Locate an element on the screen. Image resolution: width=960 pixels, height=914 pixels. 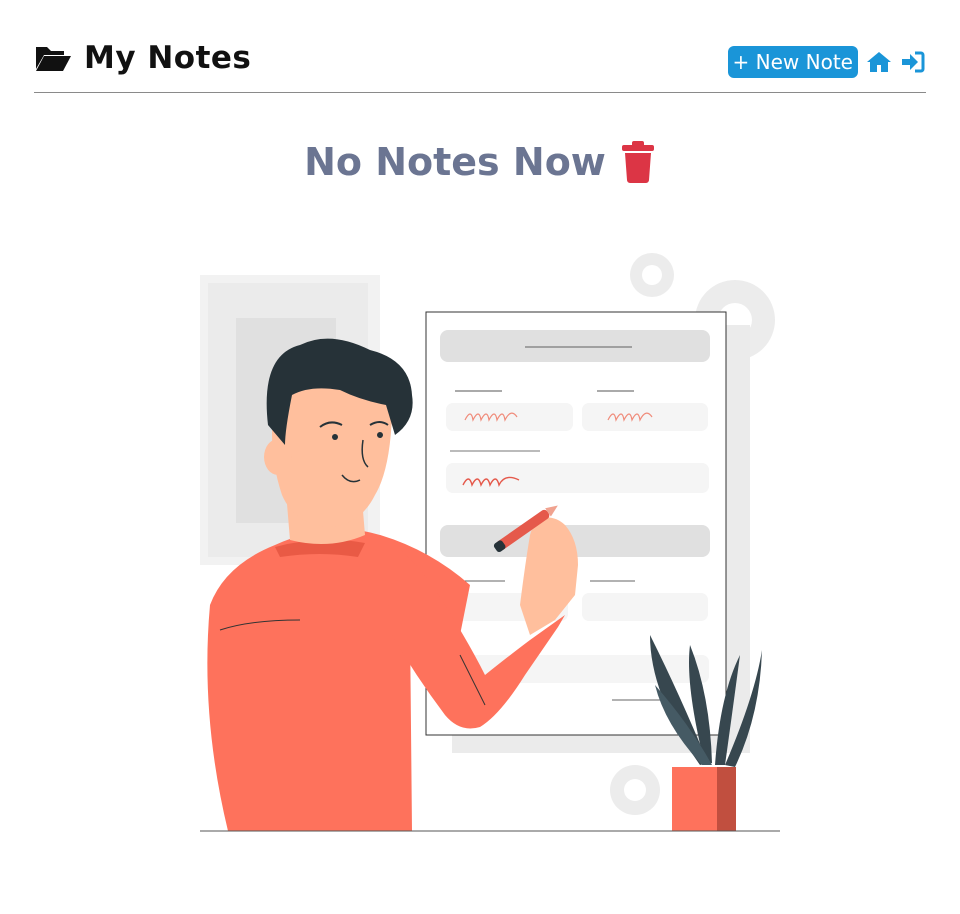
home-icon is located at coordinates (879, 62).